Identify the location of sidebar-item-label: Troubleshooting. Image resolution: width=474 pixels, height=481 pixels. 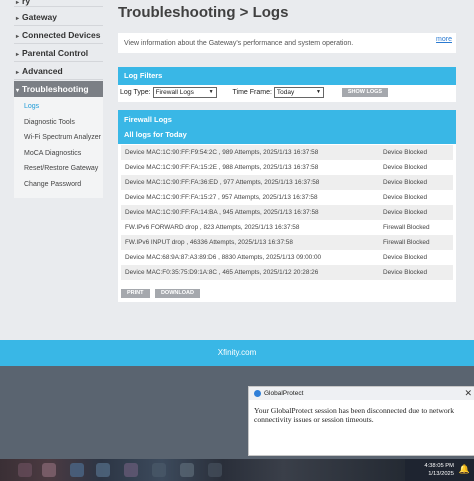
(55, 89).